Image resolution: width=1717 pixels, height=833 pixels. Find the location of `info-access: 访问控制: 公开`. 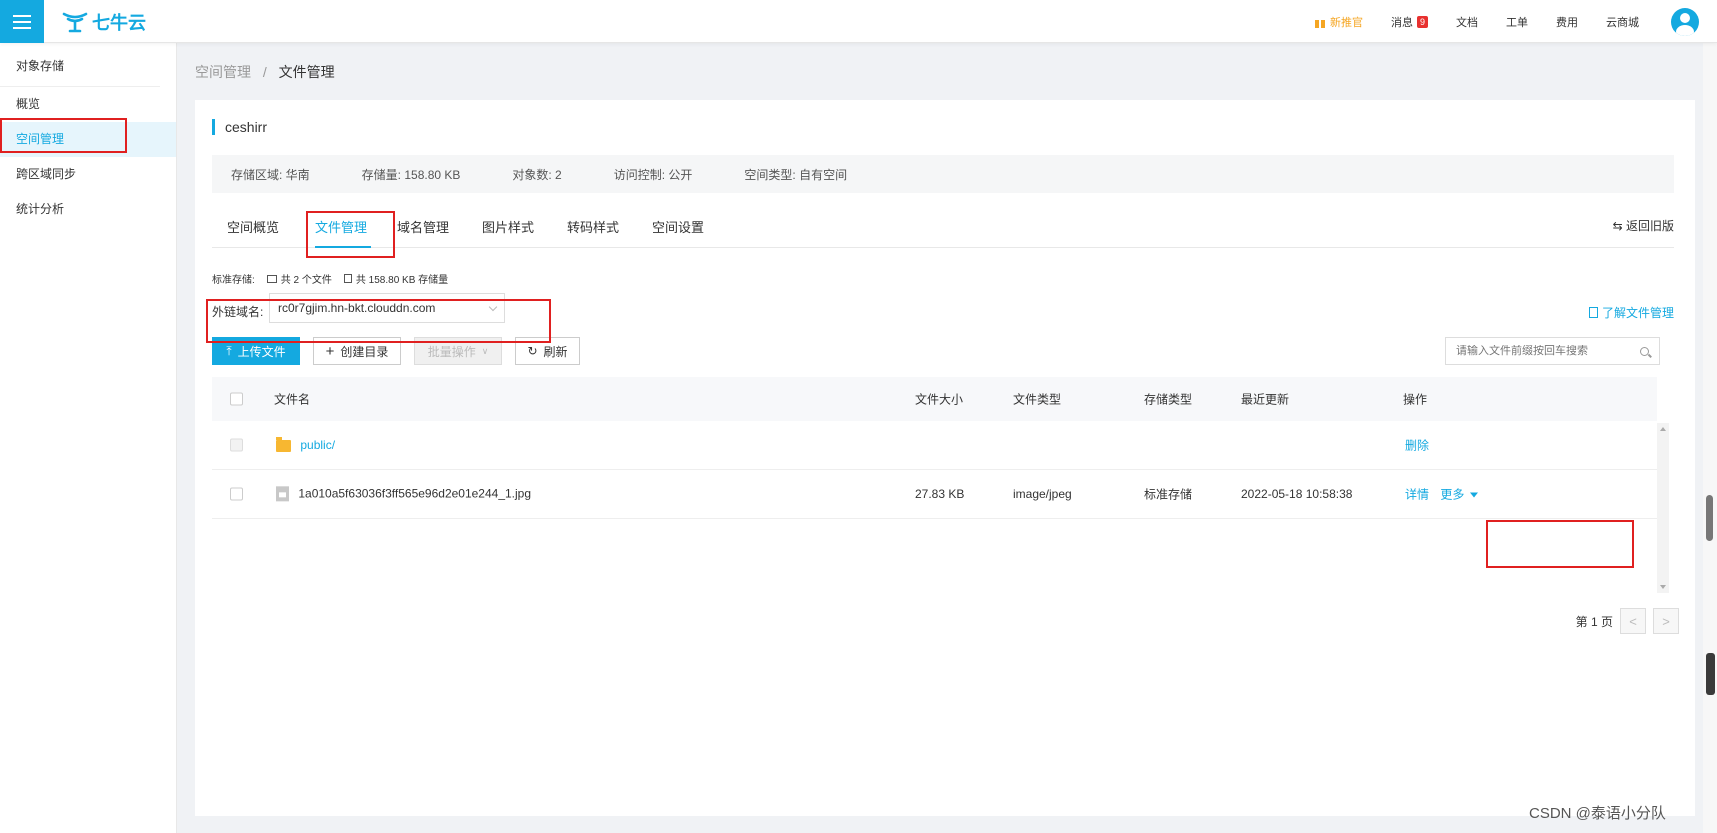

info-access: 访问控制: 公开 is located at coordinates (653, 174).